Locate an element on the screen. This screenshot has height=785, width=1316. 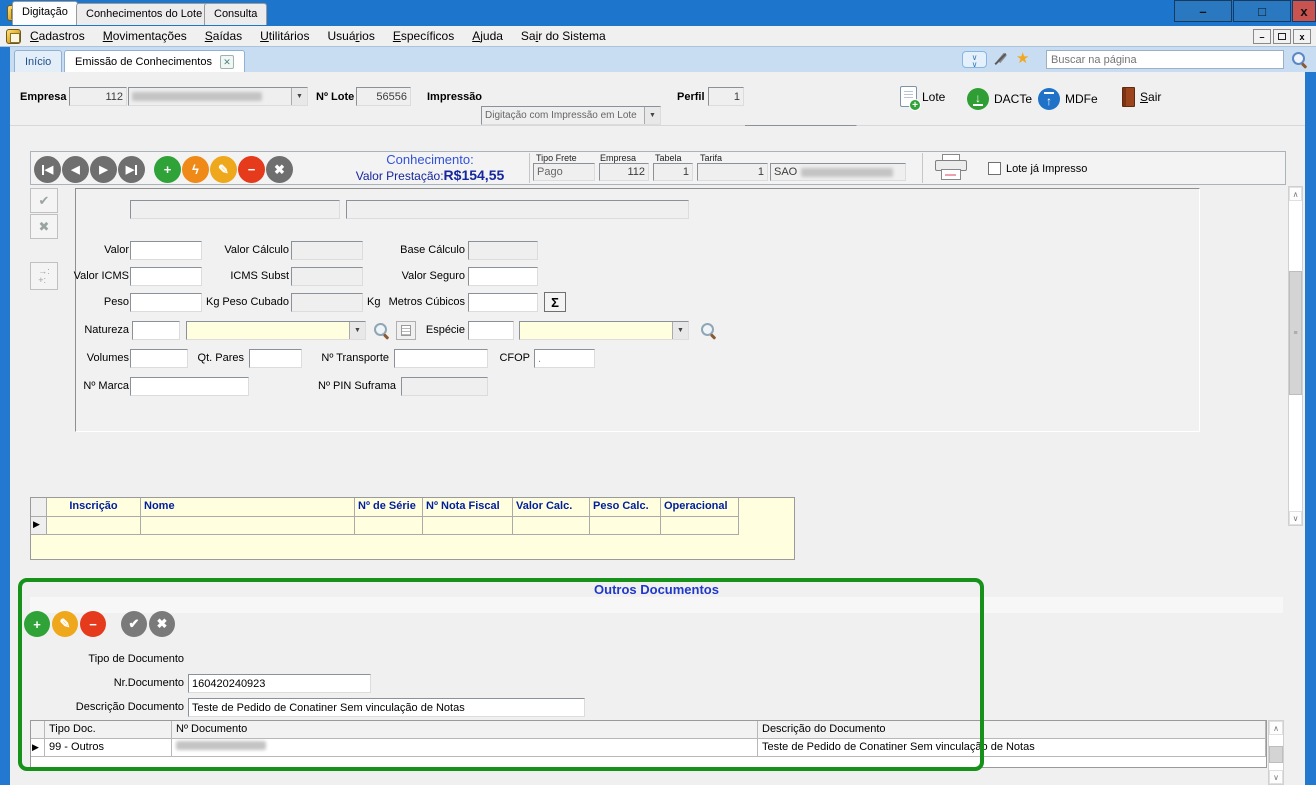
empresa-code-field: 112 is located at coordinates (98, 96).